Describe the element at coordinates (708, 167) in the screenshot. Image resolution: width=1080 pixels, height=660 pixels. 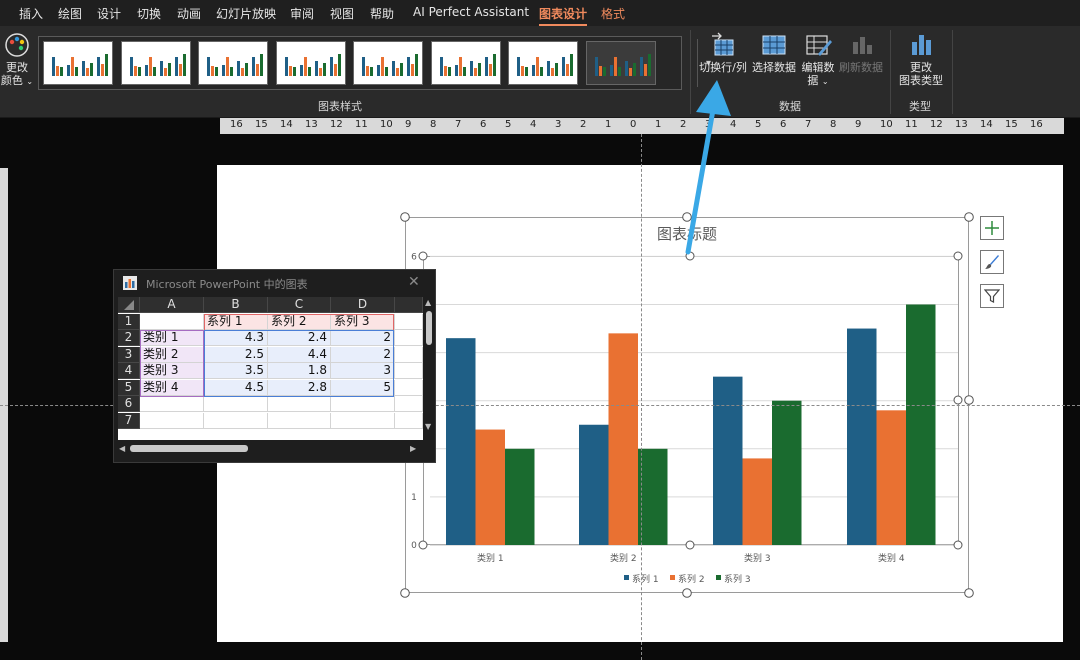
I see `annotation-arrow` at that location.